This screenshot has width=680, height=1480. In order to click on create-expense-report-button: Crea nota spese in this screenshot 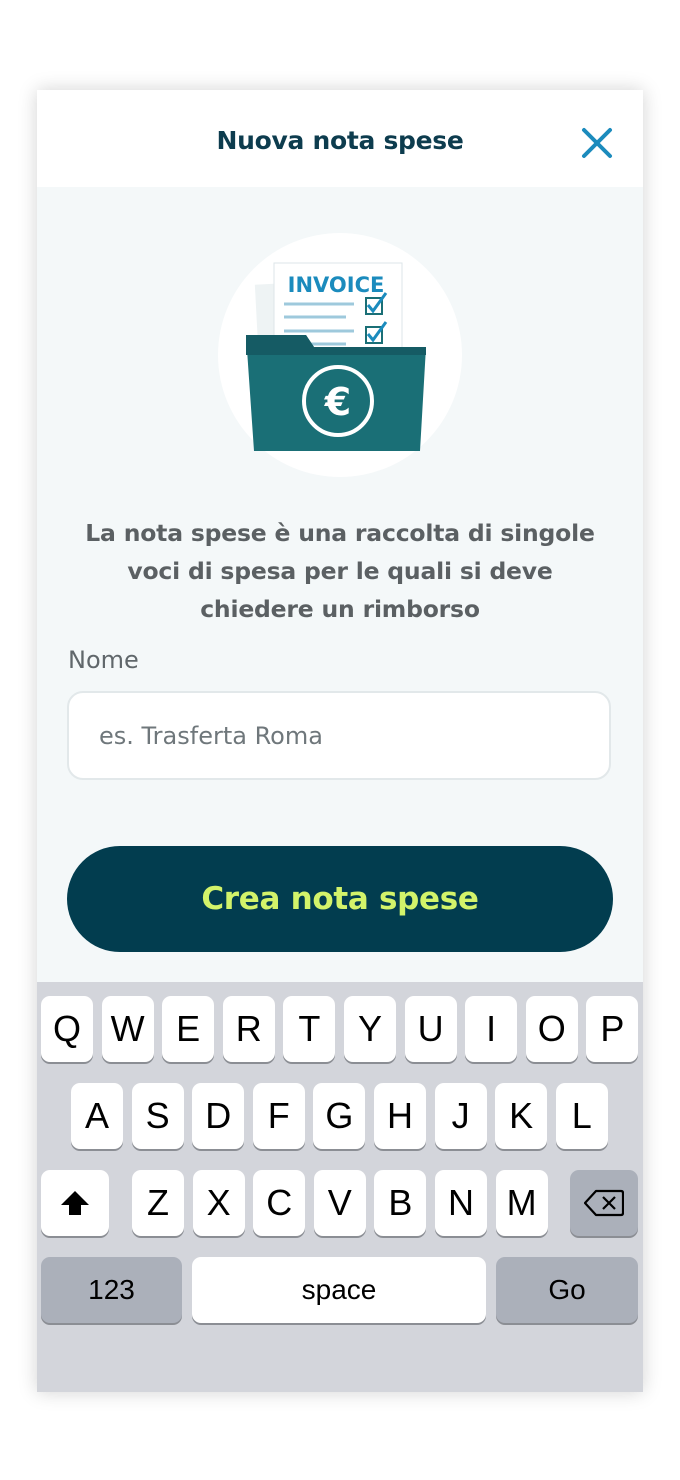, I will do `click(340, 899)`.